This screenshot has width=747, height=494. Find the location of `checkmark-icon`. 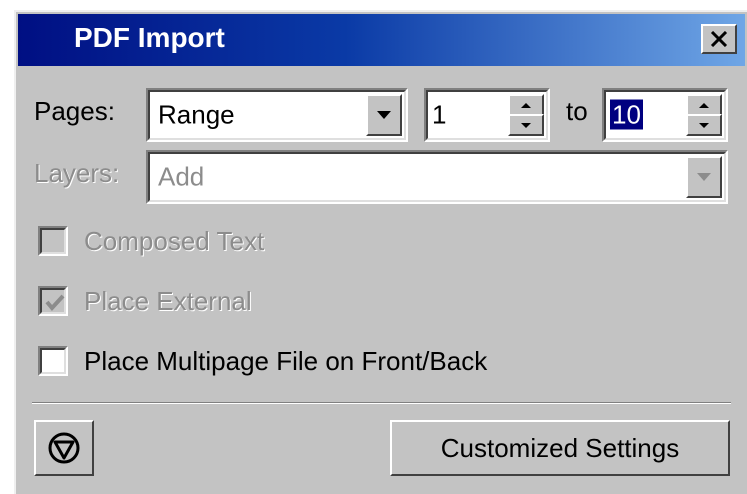

checkmark-icon is located at coordinates (55, 303).